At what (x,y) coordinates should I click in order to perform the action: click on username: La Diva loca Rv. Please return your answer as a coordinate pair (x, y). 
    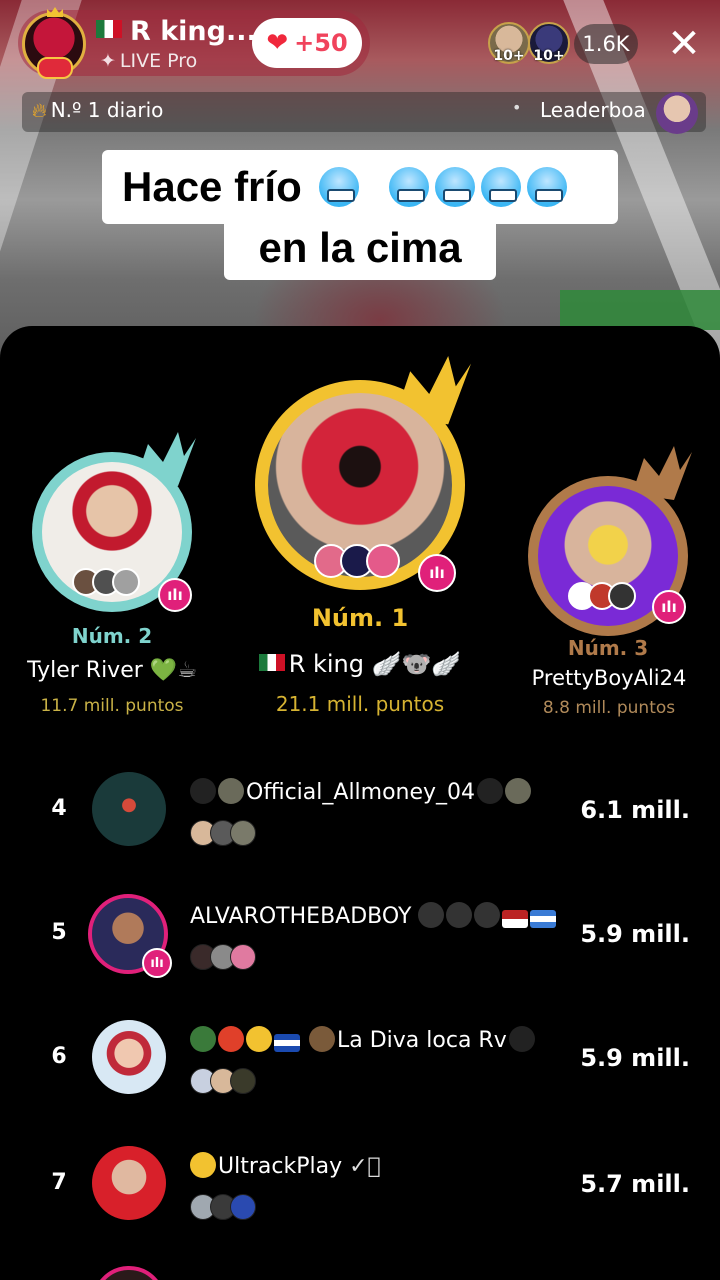
    Looking at the image, I should click on (363, 1039).